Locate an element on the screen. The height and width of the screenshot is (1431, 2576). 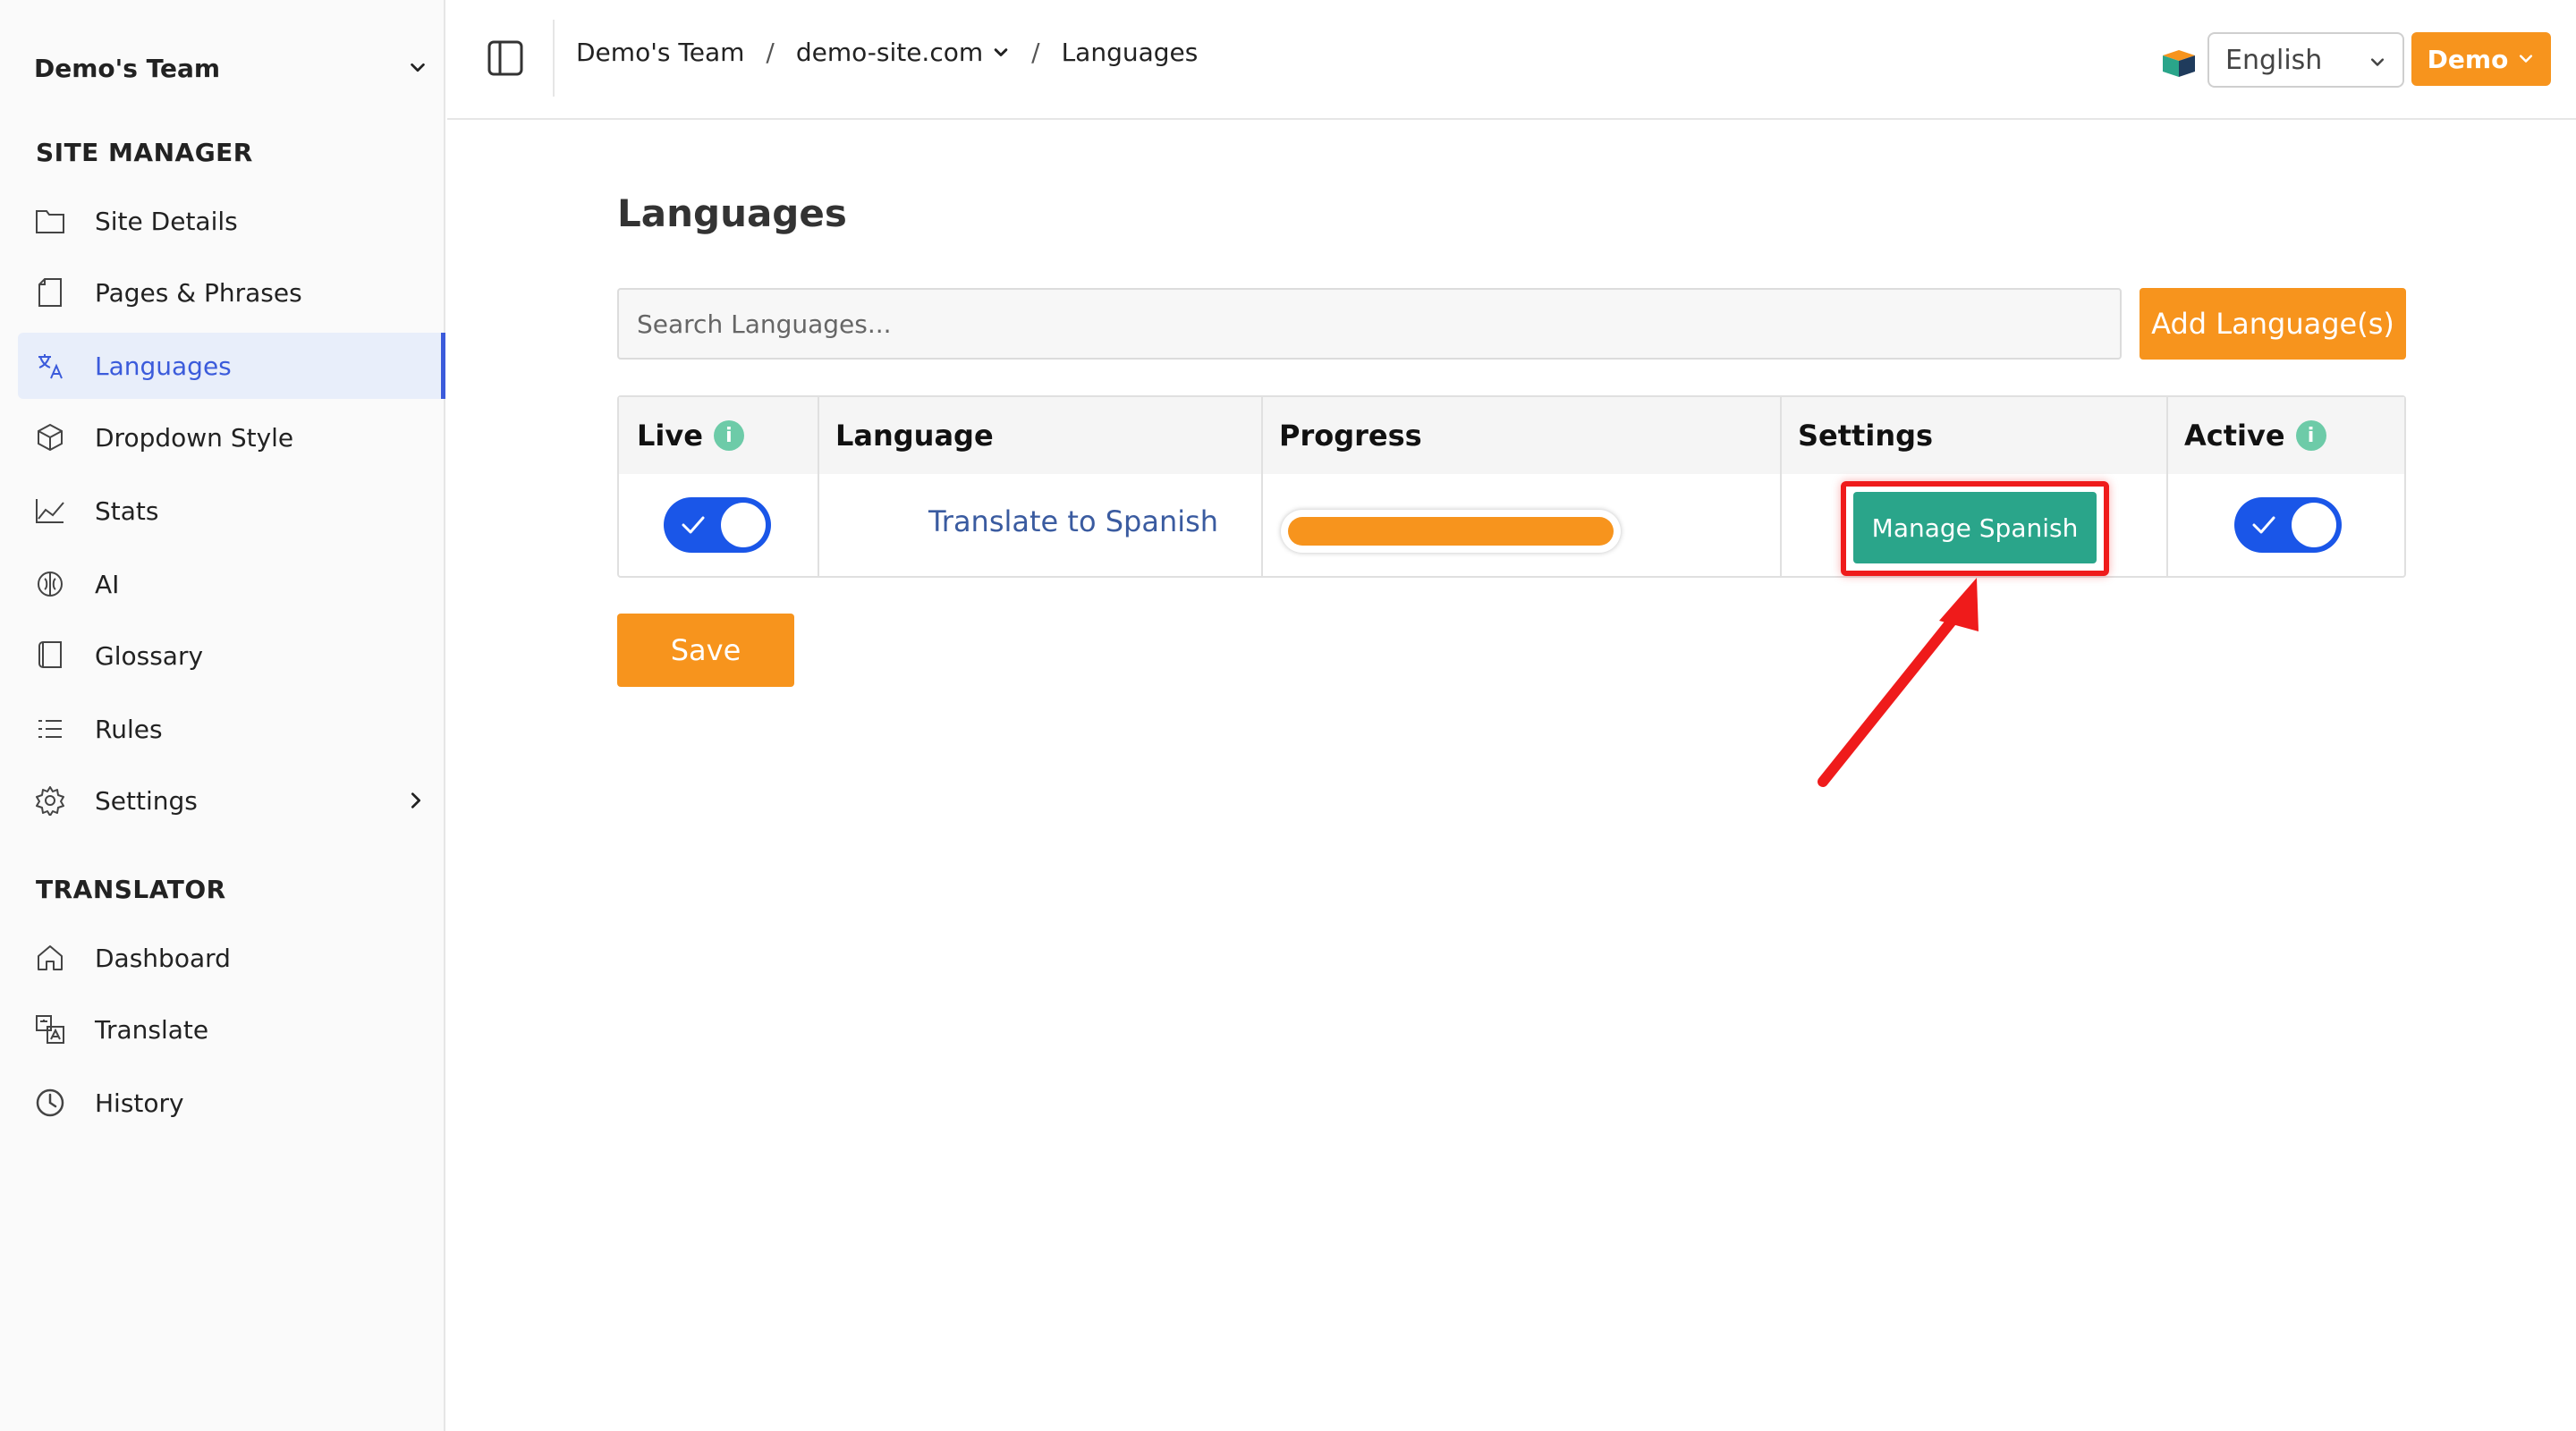
breadcrumb-site-label: demo-site.com is located at coordinates (889, 53).